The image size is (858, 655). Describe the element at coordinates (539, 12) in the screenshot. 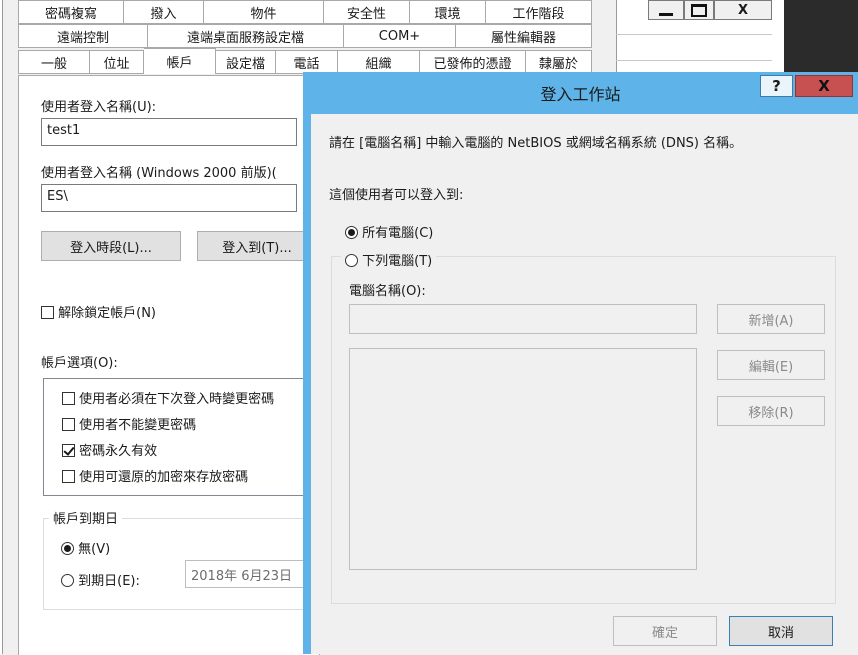

I see `tab-sessions: 工作階段` at that location.